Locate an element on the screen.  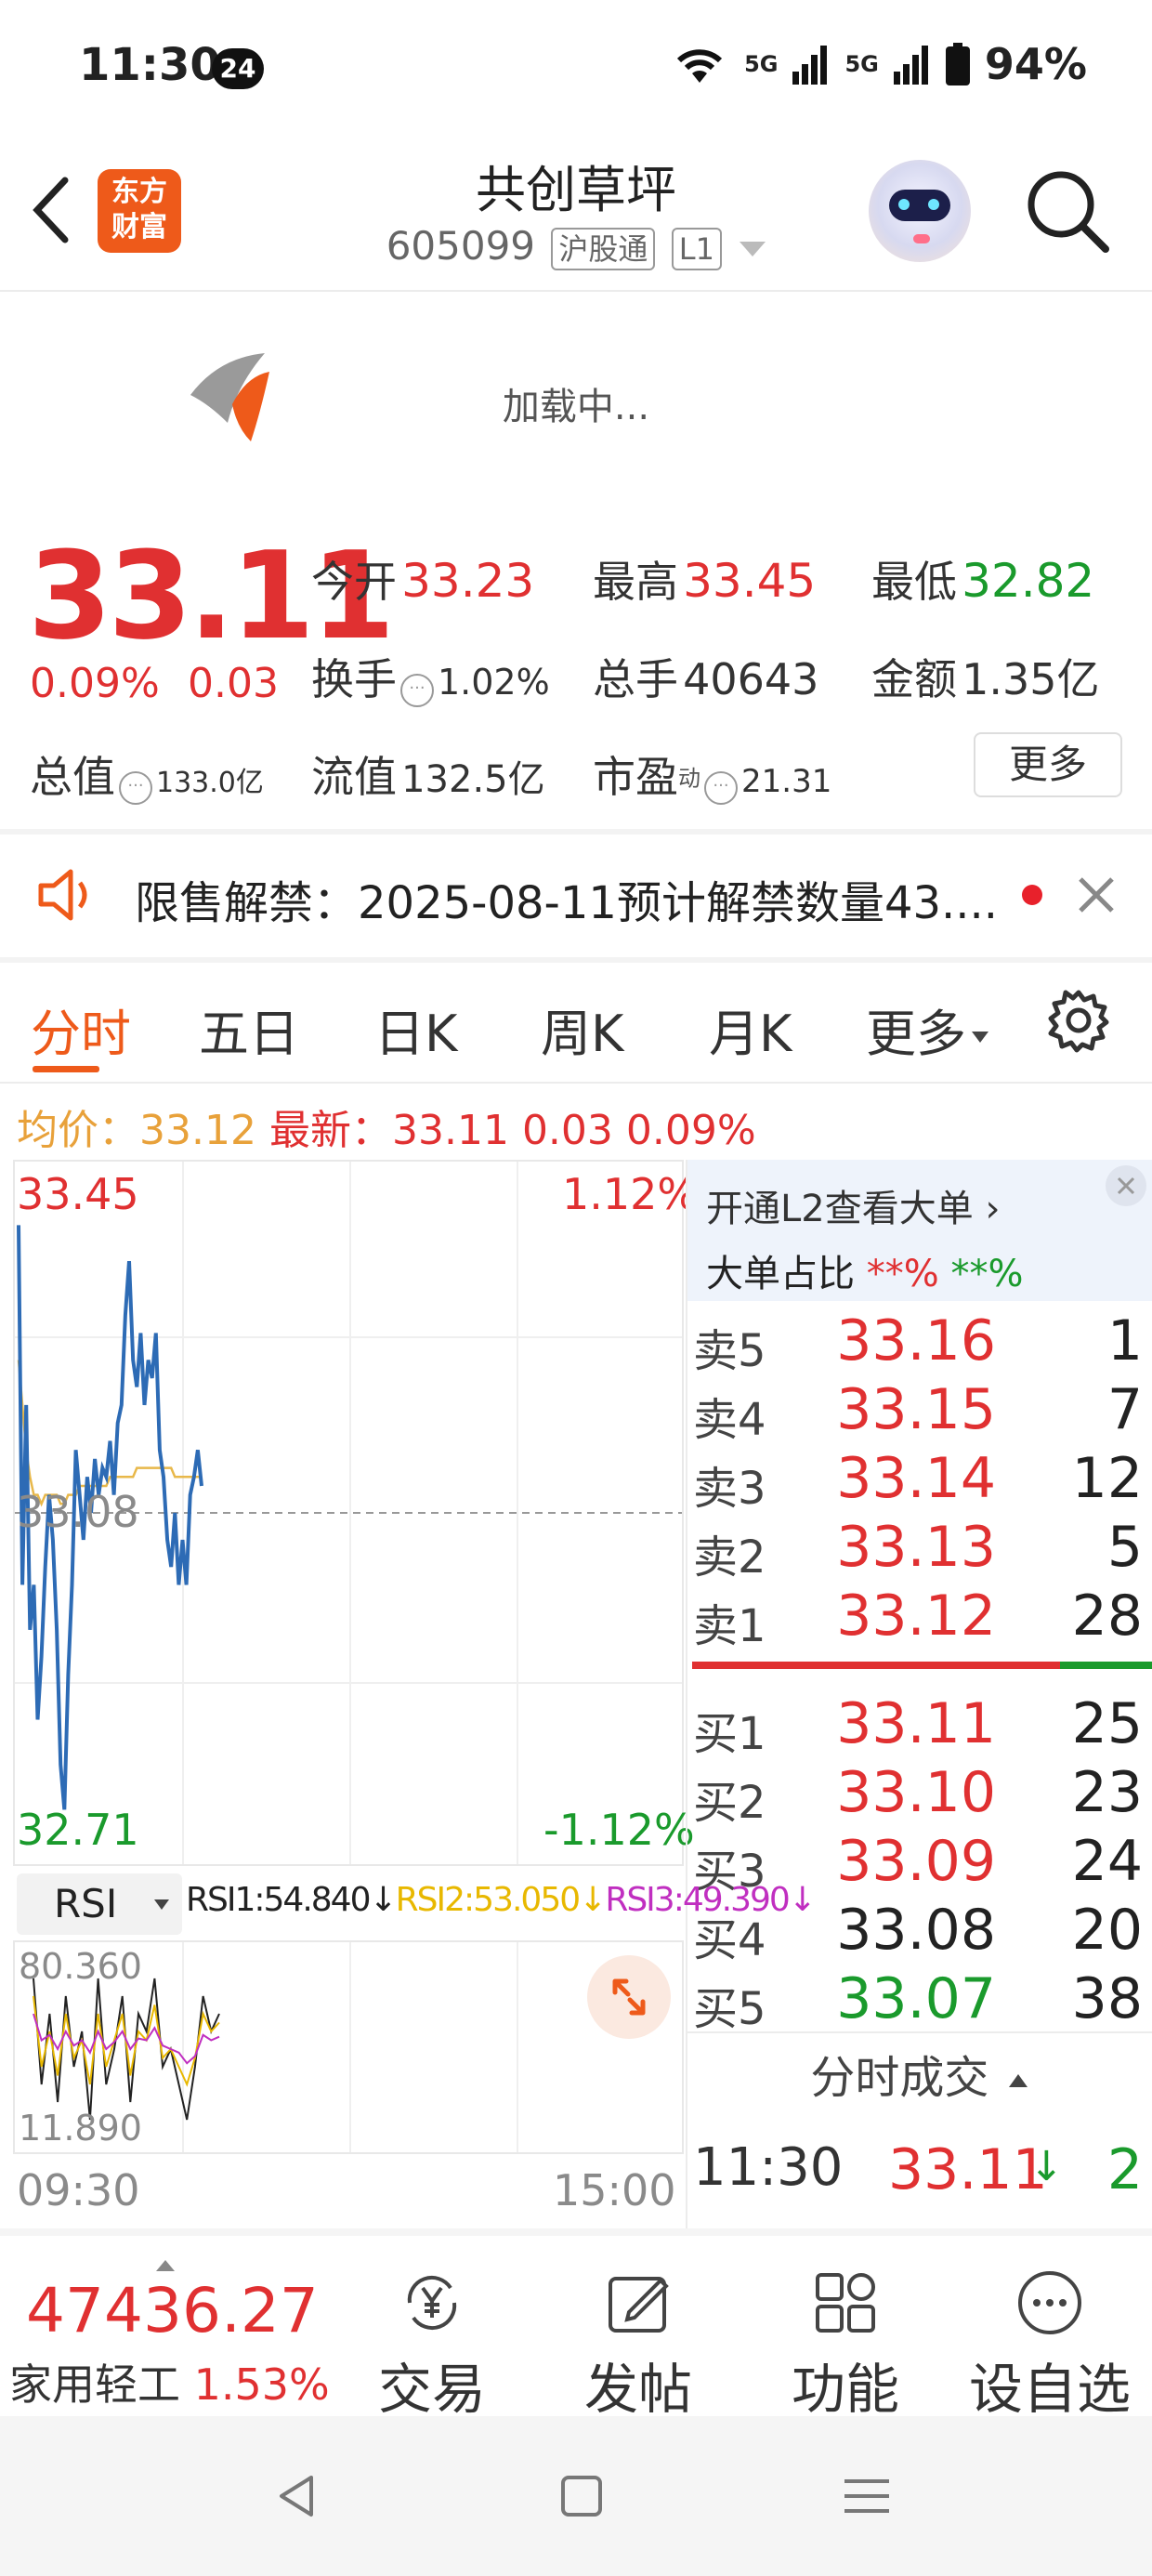
l2-link: 开通L2查看大单 › is located at coordinates (853, 1205).